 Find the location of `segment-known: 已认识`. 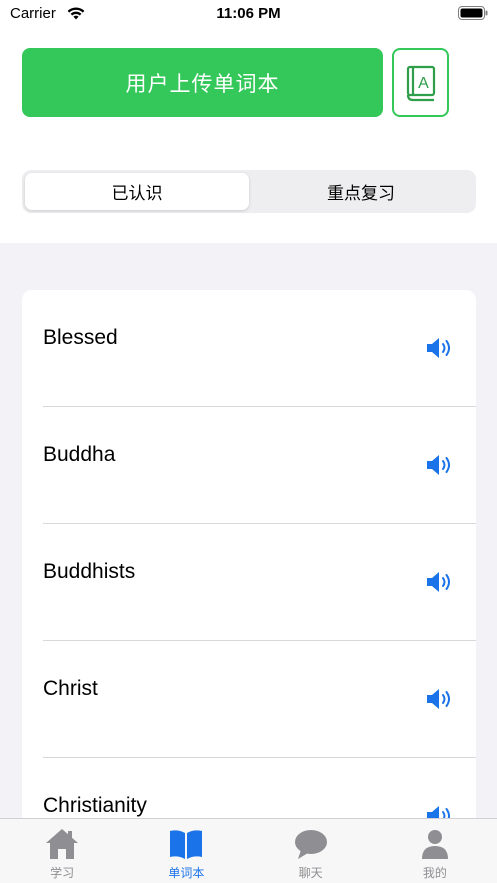

segment-known: 已认识 is located at coordinates (137, 191).